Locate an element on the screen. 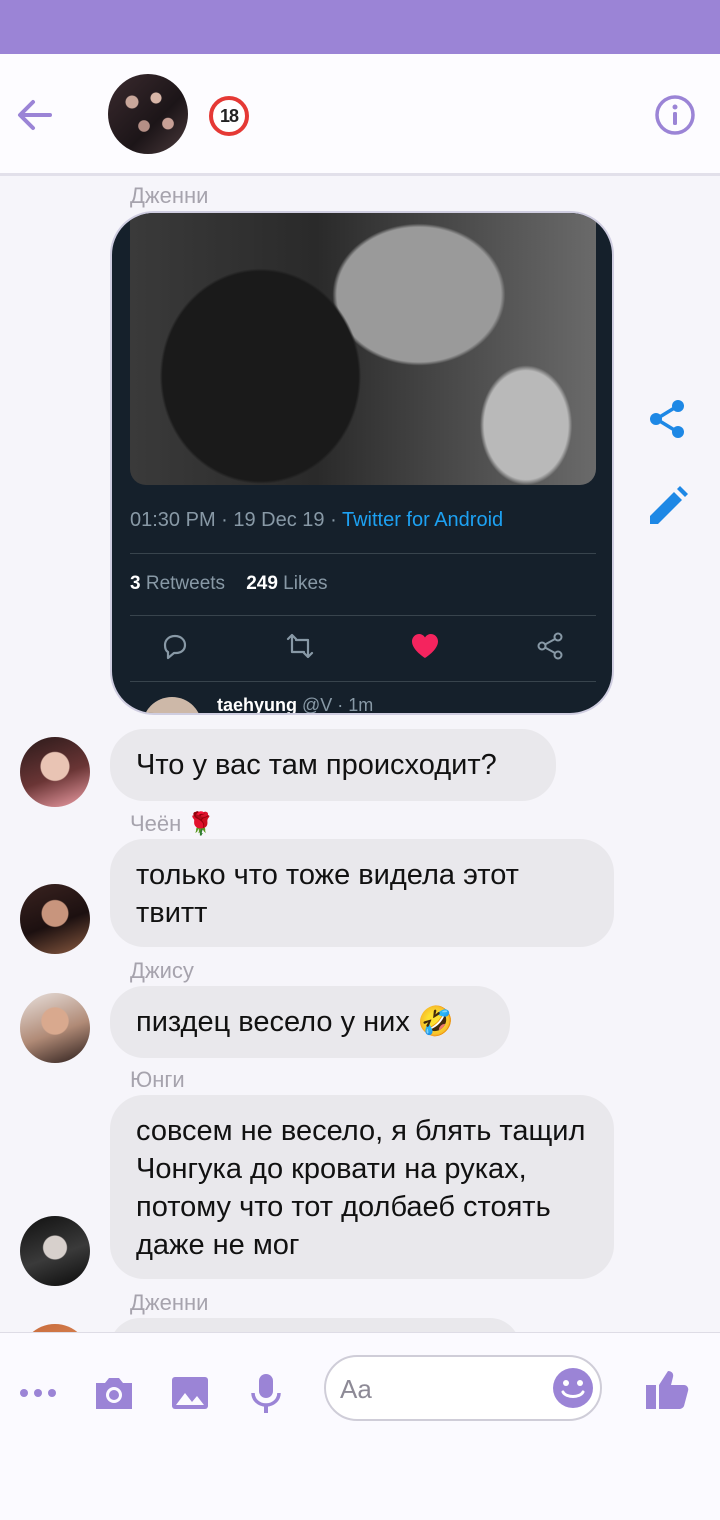 The height and width of the screenshot is (1520, 720). message-text: Что у вас там происходит? is located at coordinates (316, 765).